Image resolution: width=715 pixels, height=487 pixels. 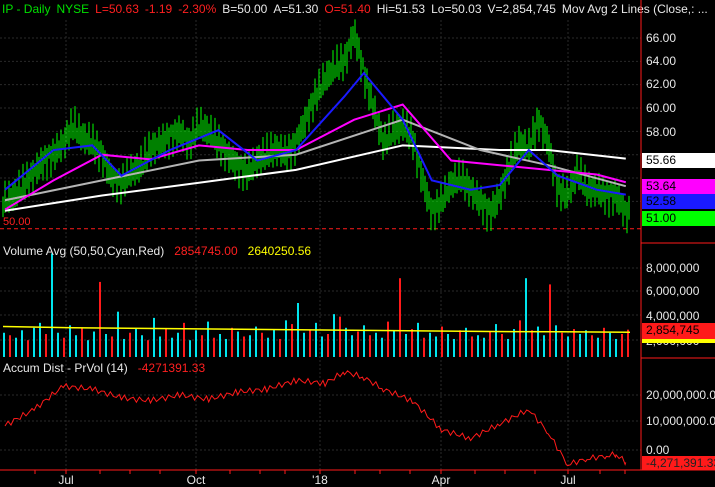 What do you see at coordinates (673, 316) in the screenshot?
I see `volume-tick: 4,000,000` at bounding box center [673, 316].